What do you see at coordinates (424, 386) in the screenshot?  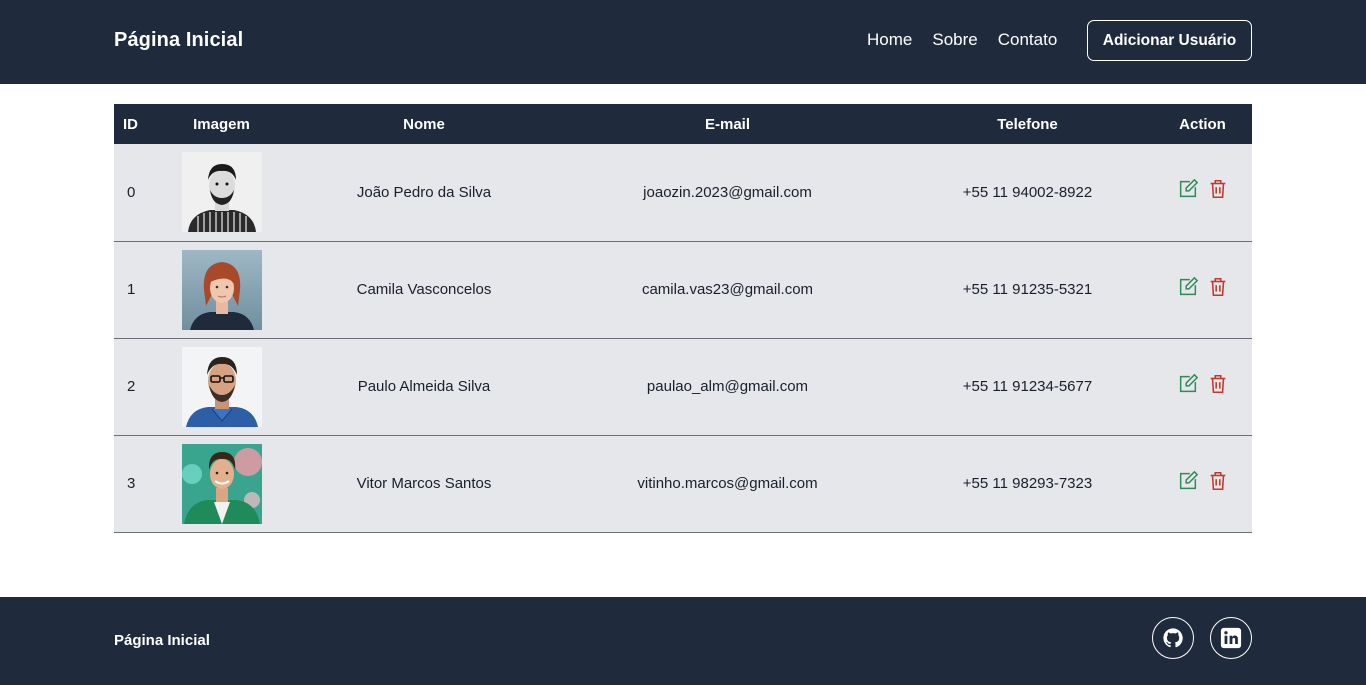 I see `cell-name: Paulo Almeida Silva` at bounding box center [424, 386].